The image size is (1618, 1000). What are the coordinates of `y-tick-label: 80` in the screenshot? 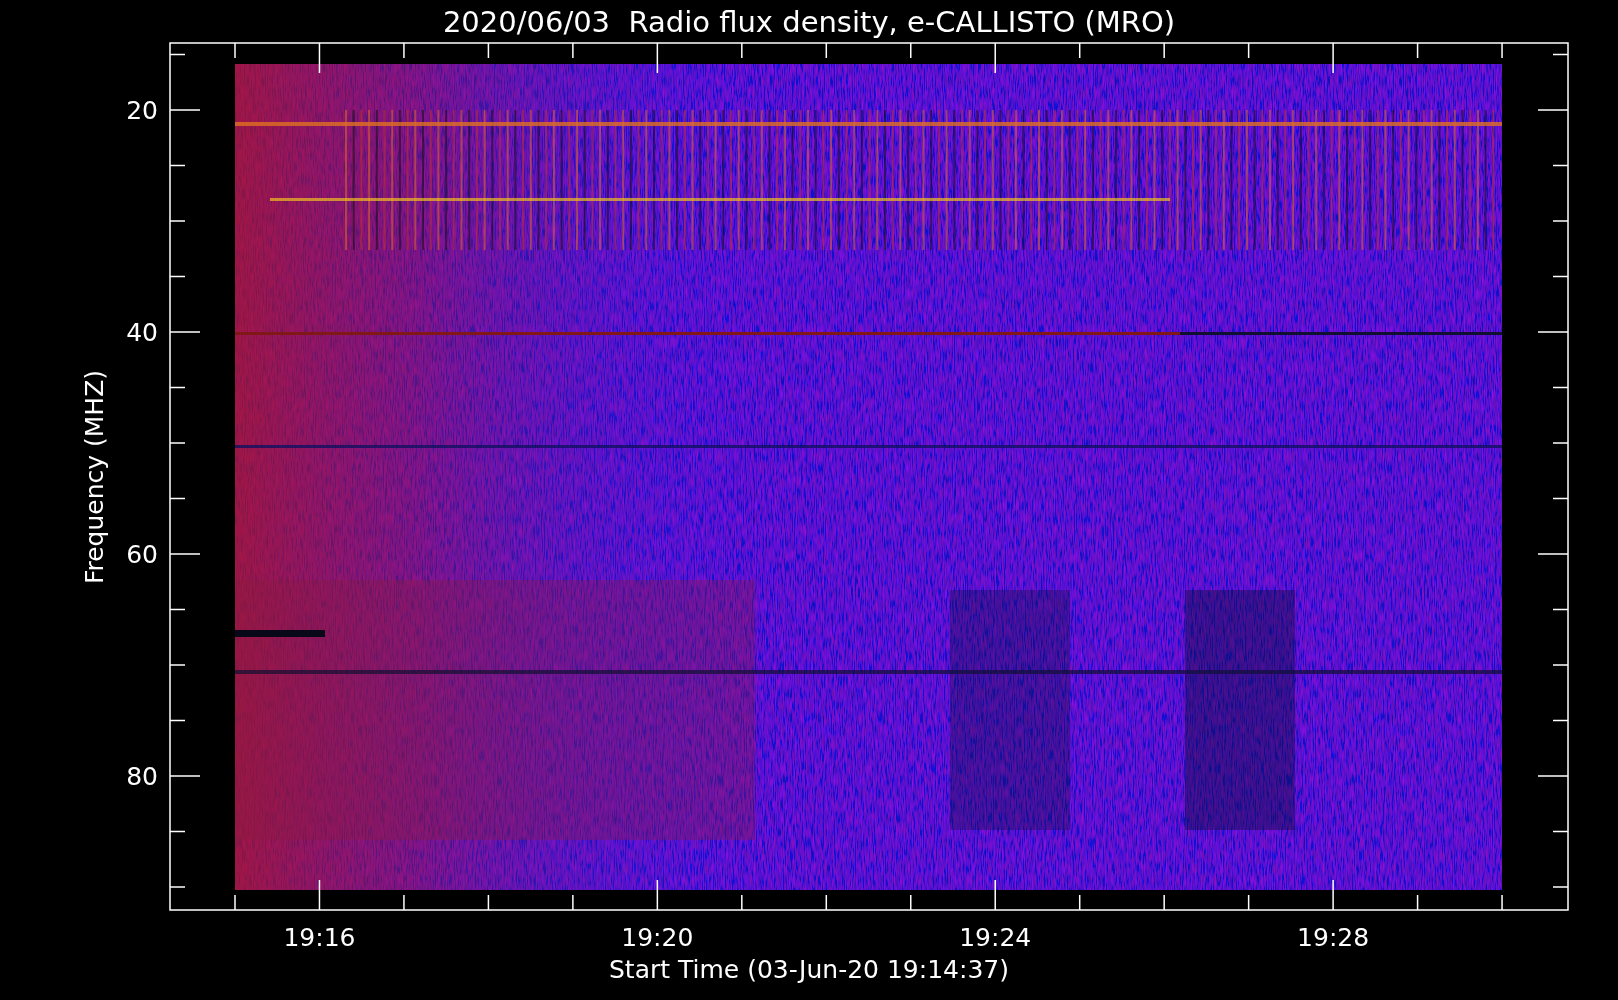 It's located at (142, 776).